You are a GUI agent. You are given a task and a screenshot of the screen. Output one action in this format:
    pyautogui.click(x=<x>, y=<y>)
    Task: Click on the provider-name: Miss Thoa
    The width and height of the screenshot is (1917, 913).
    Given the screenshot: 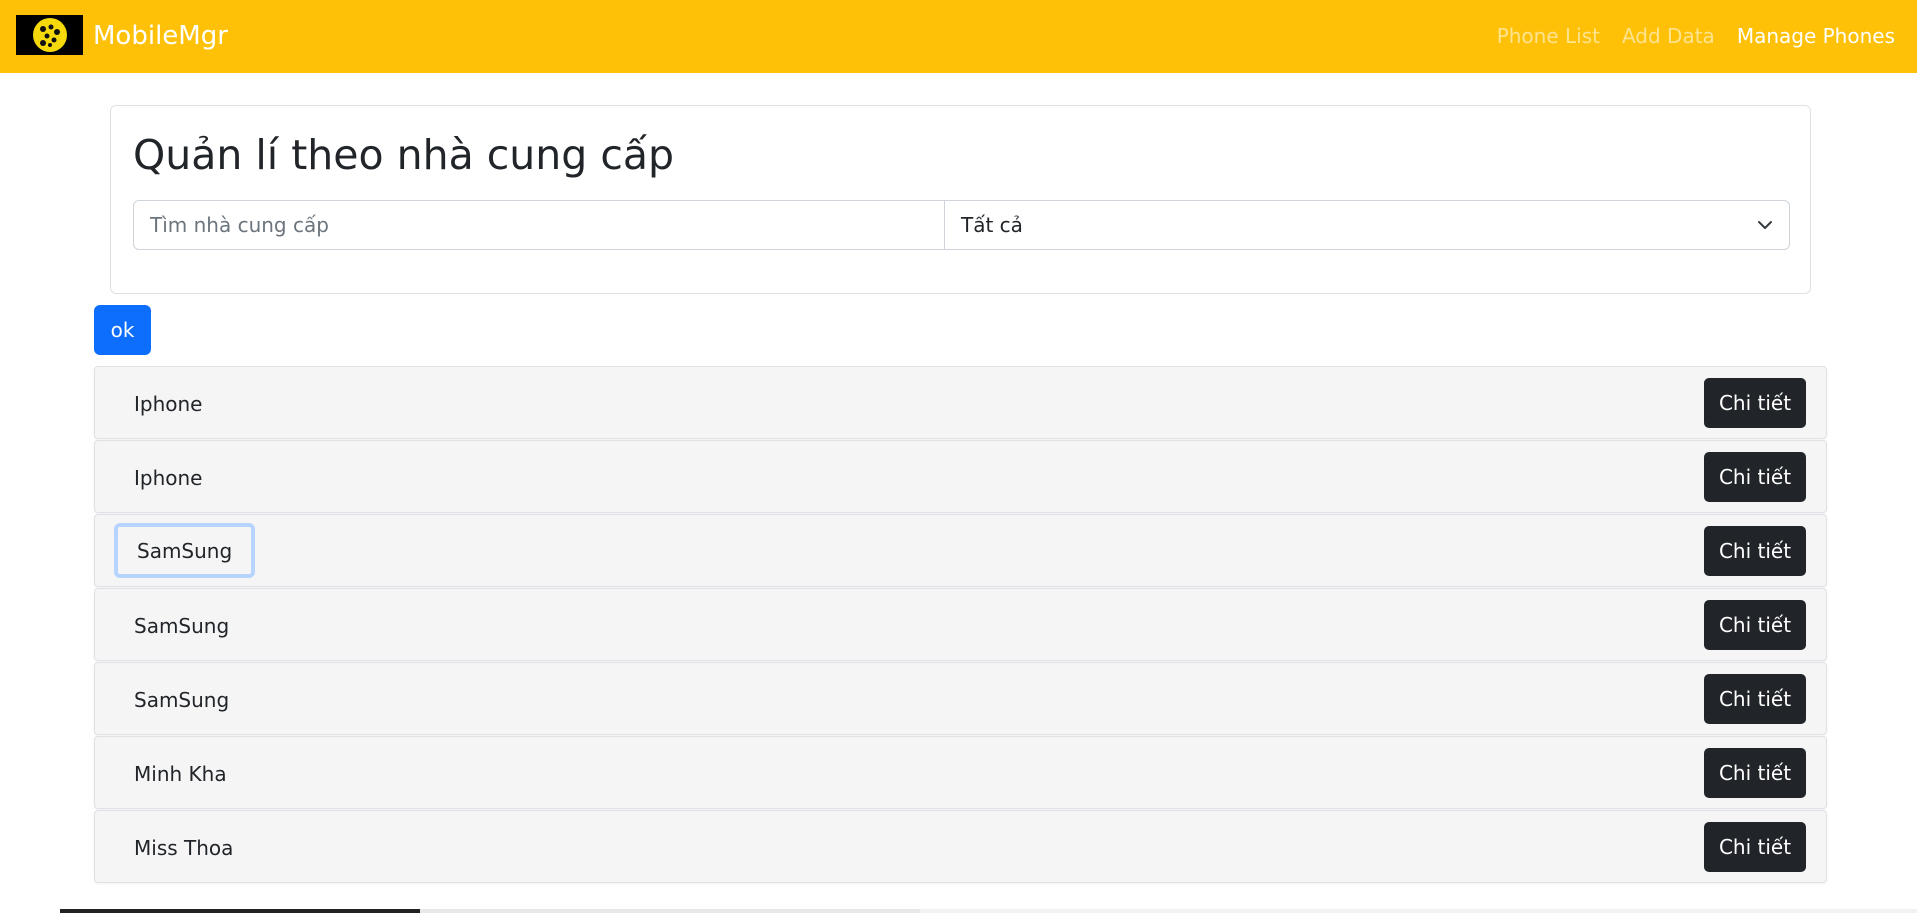 What is the action you would take?
    pyautogui.click(x=184, y=847)
    